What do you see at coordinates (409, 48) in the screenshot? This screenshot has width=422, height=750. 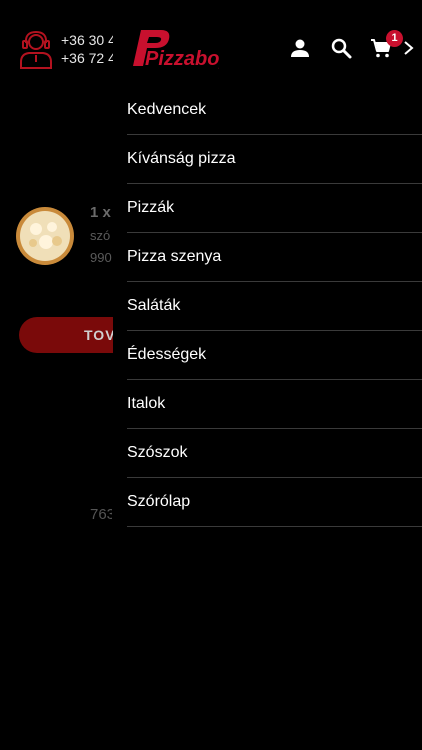 I see `chevron-right-icon` at bounding box center [409, 48].